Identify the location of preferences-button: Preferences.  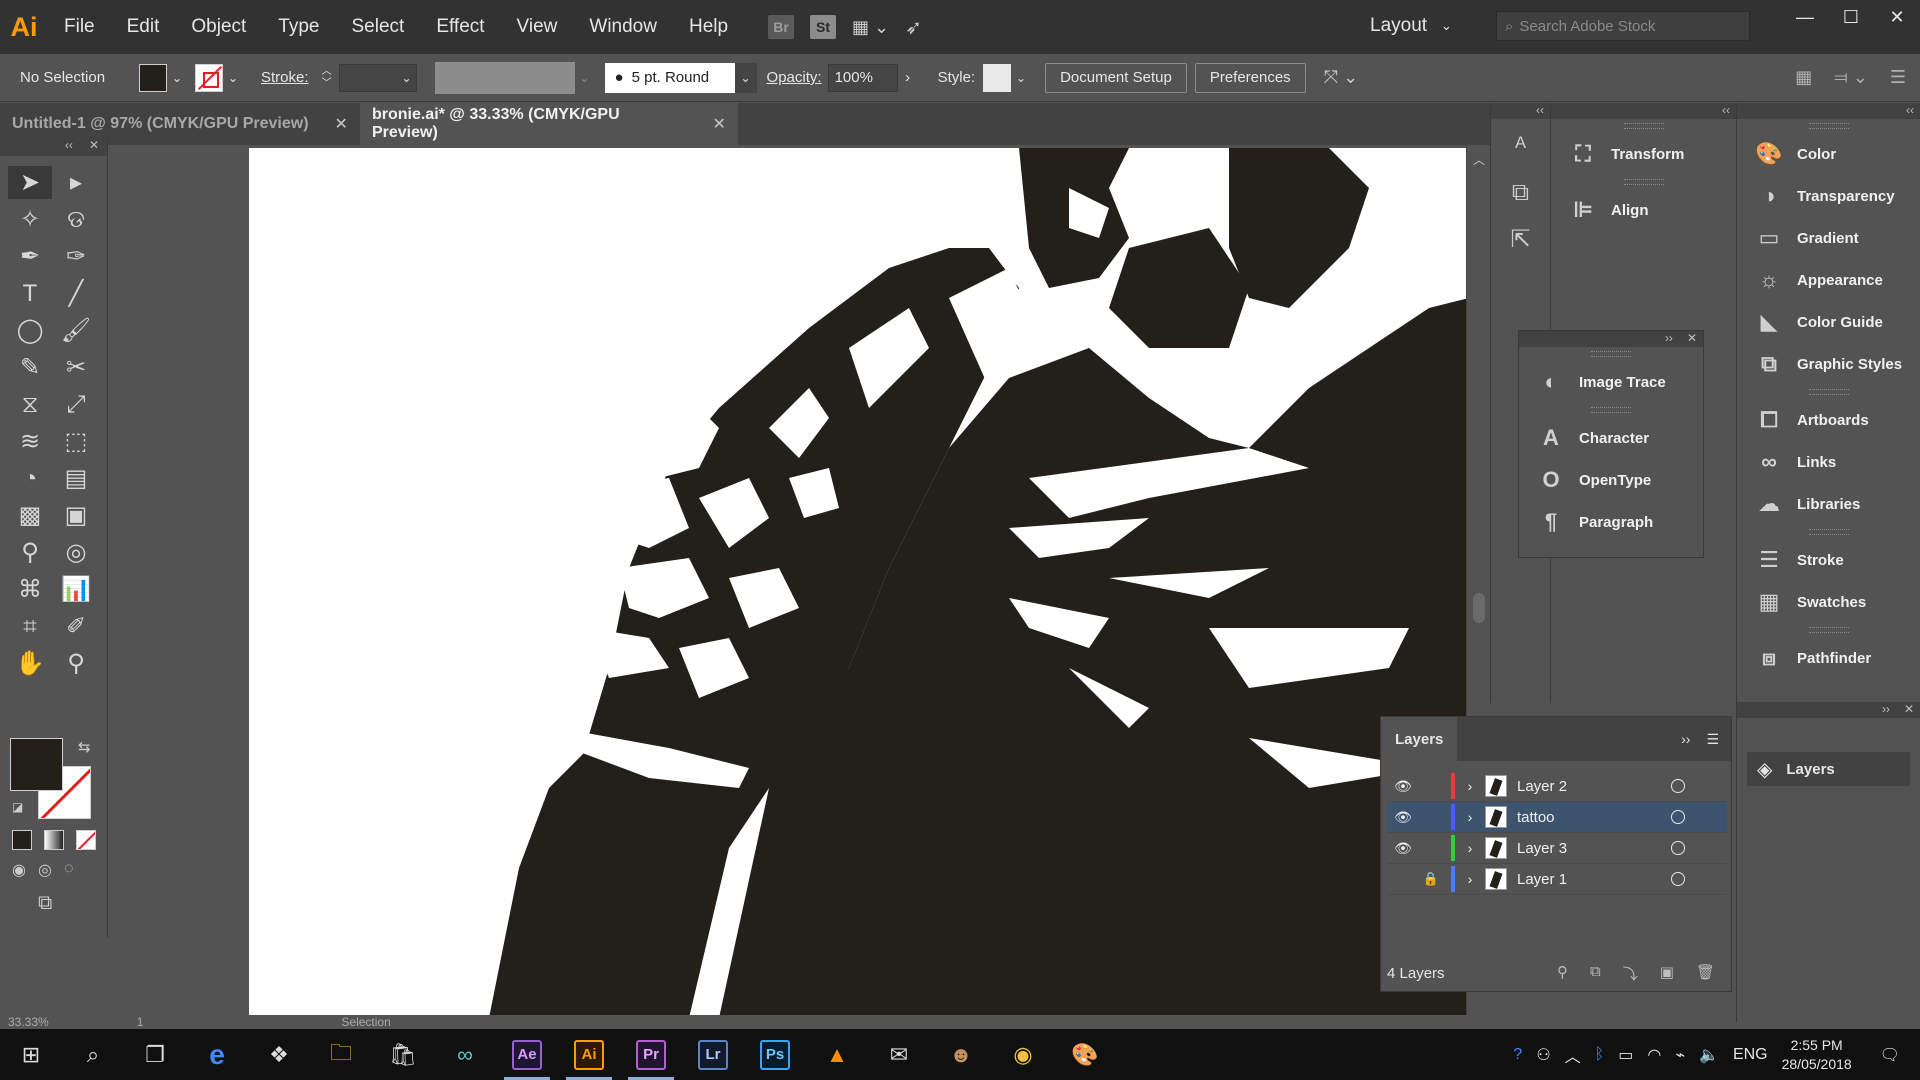
(1250, 77).